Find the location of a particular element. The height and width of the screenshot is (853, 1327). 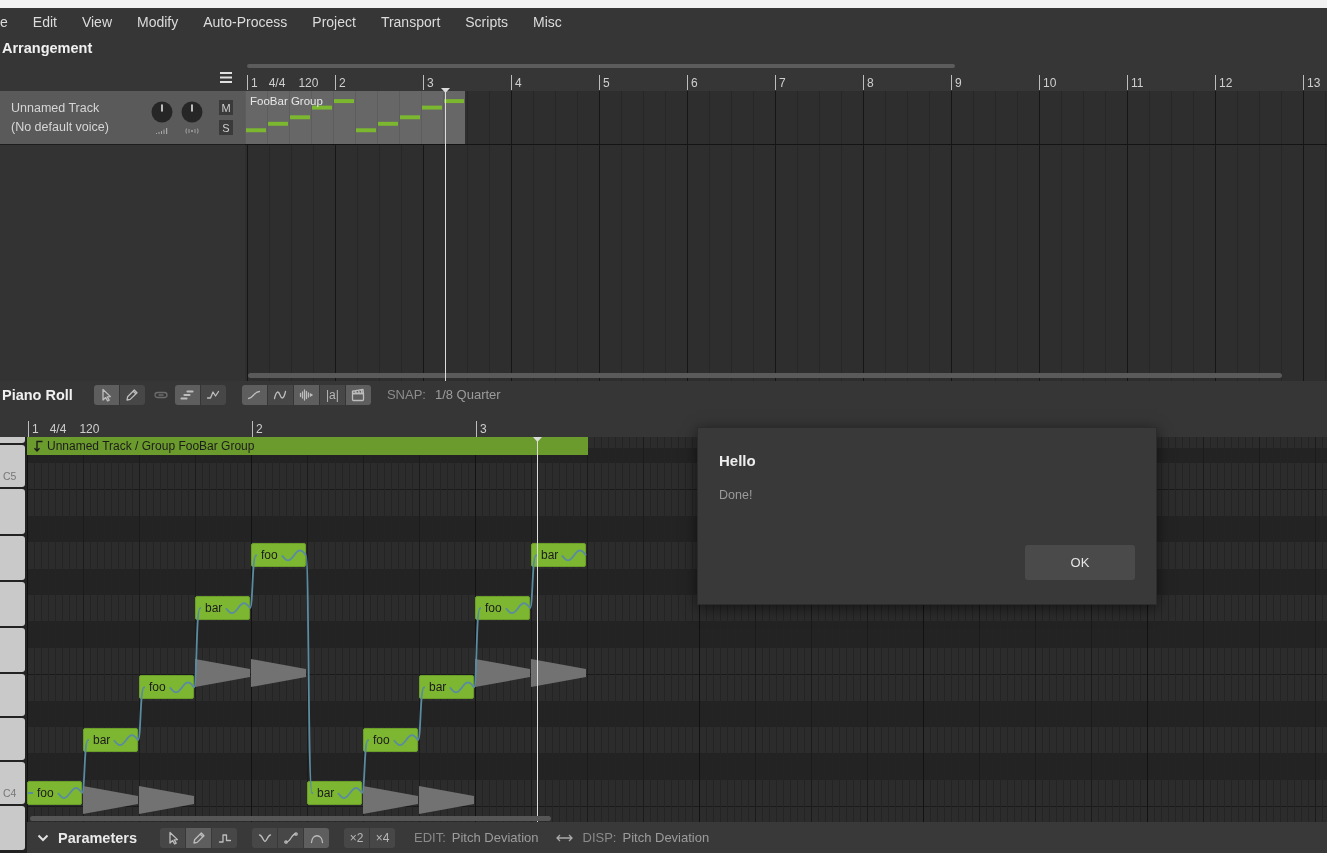

track-name: Unnamed Track is located at coordinates (56, 108).